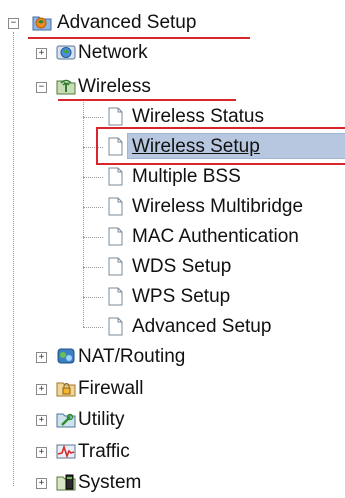 This screenshot has height=498, width=345. What do you see at coordinates (181, 296) in the screenshot?
I see `tree-item-label: WPS Setup` at bounding box center [181, 296].